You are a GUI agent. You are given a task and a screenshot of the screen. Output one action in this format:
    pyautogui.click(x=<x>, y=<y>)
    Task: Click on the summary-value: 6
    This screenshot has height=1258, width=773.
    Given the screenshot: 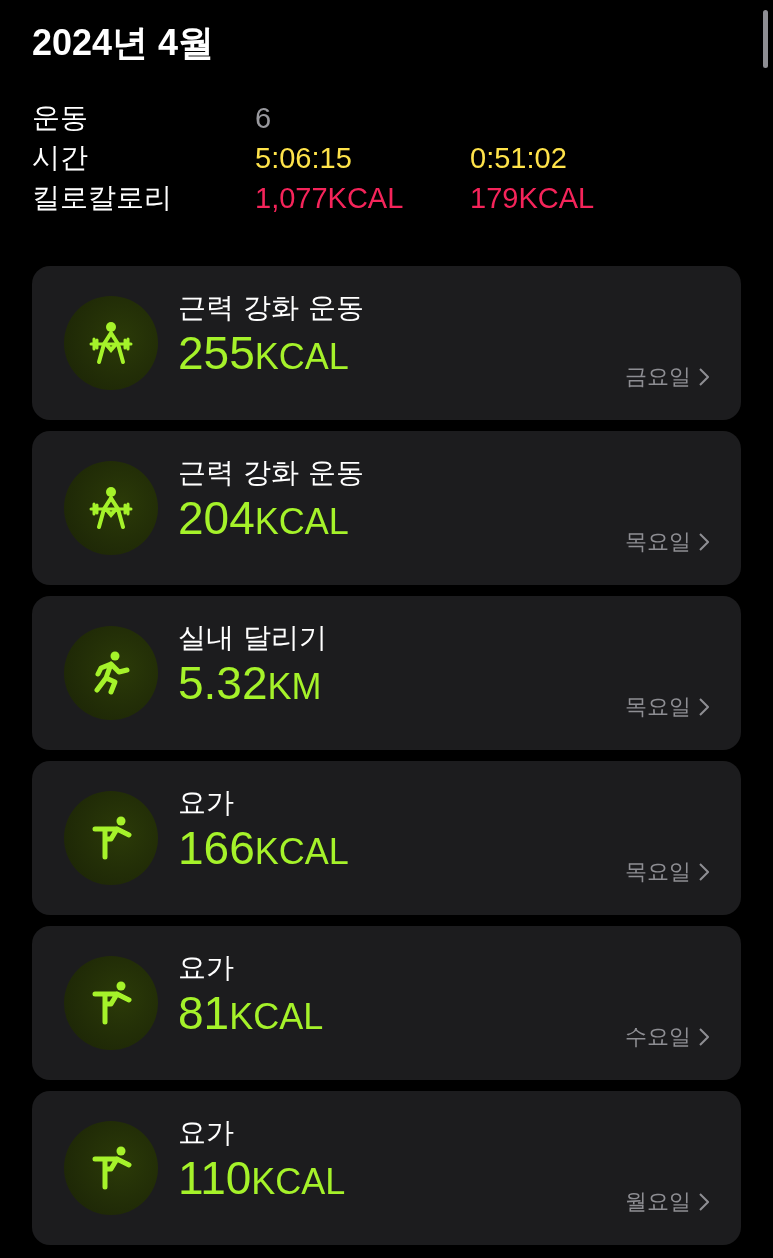 What is the action you would take?
    pyautogui.click(x=264, y=118)
    